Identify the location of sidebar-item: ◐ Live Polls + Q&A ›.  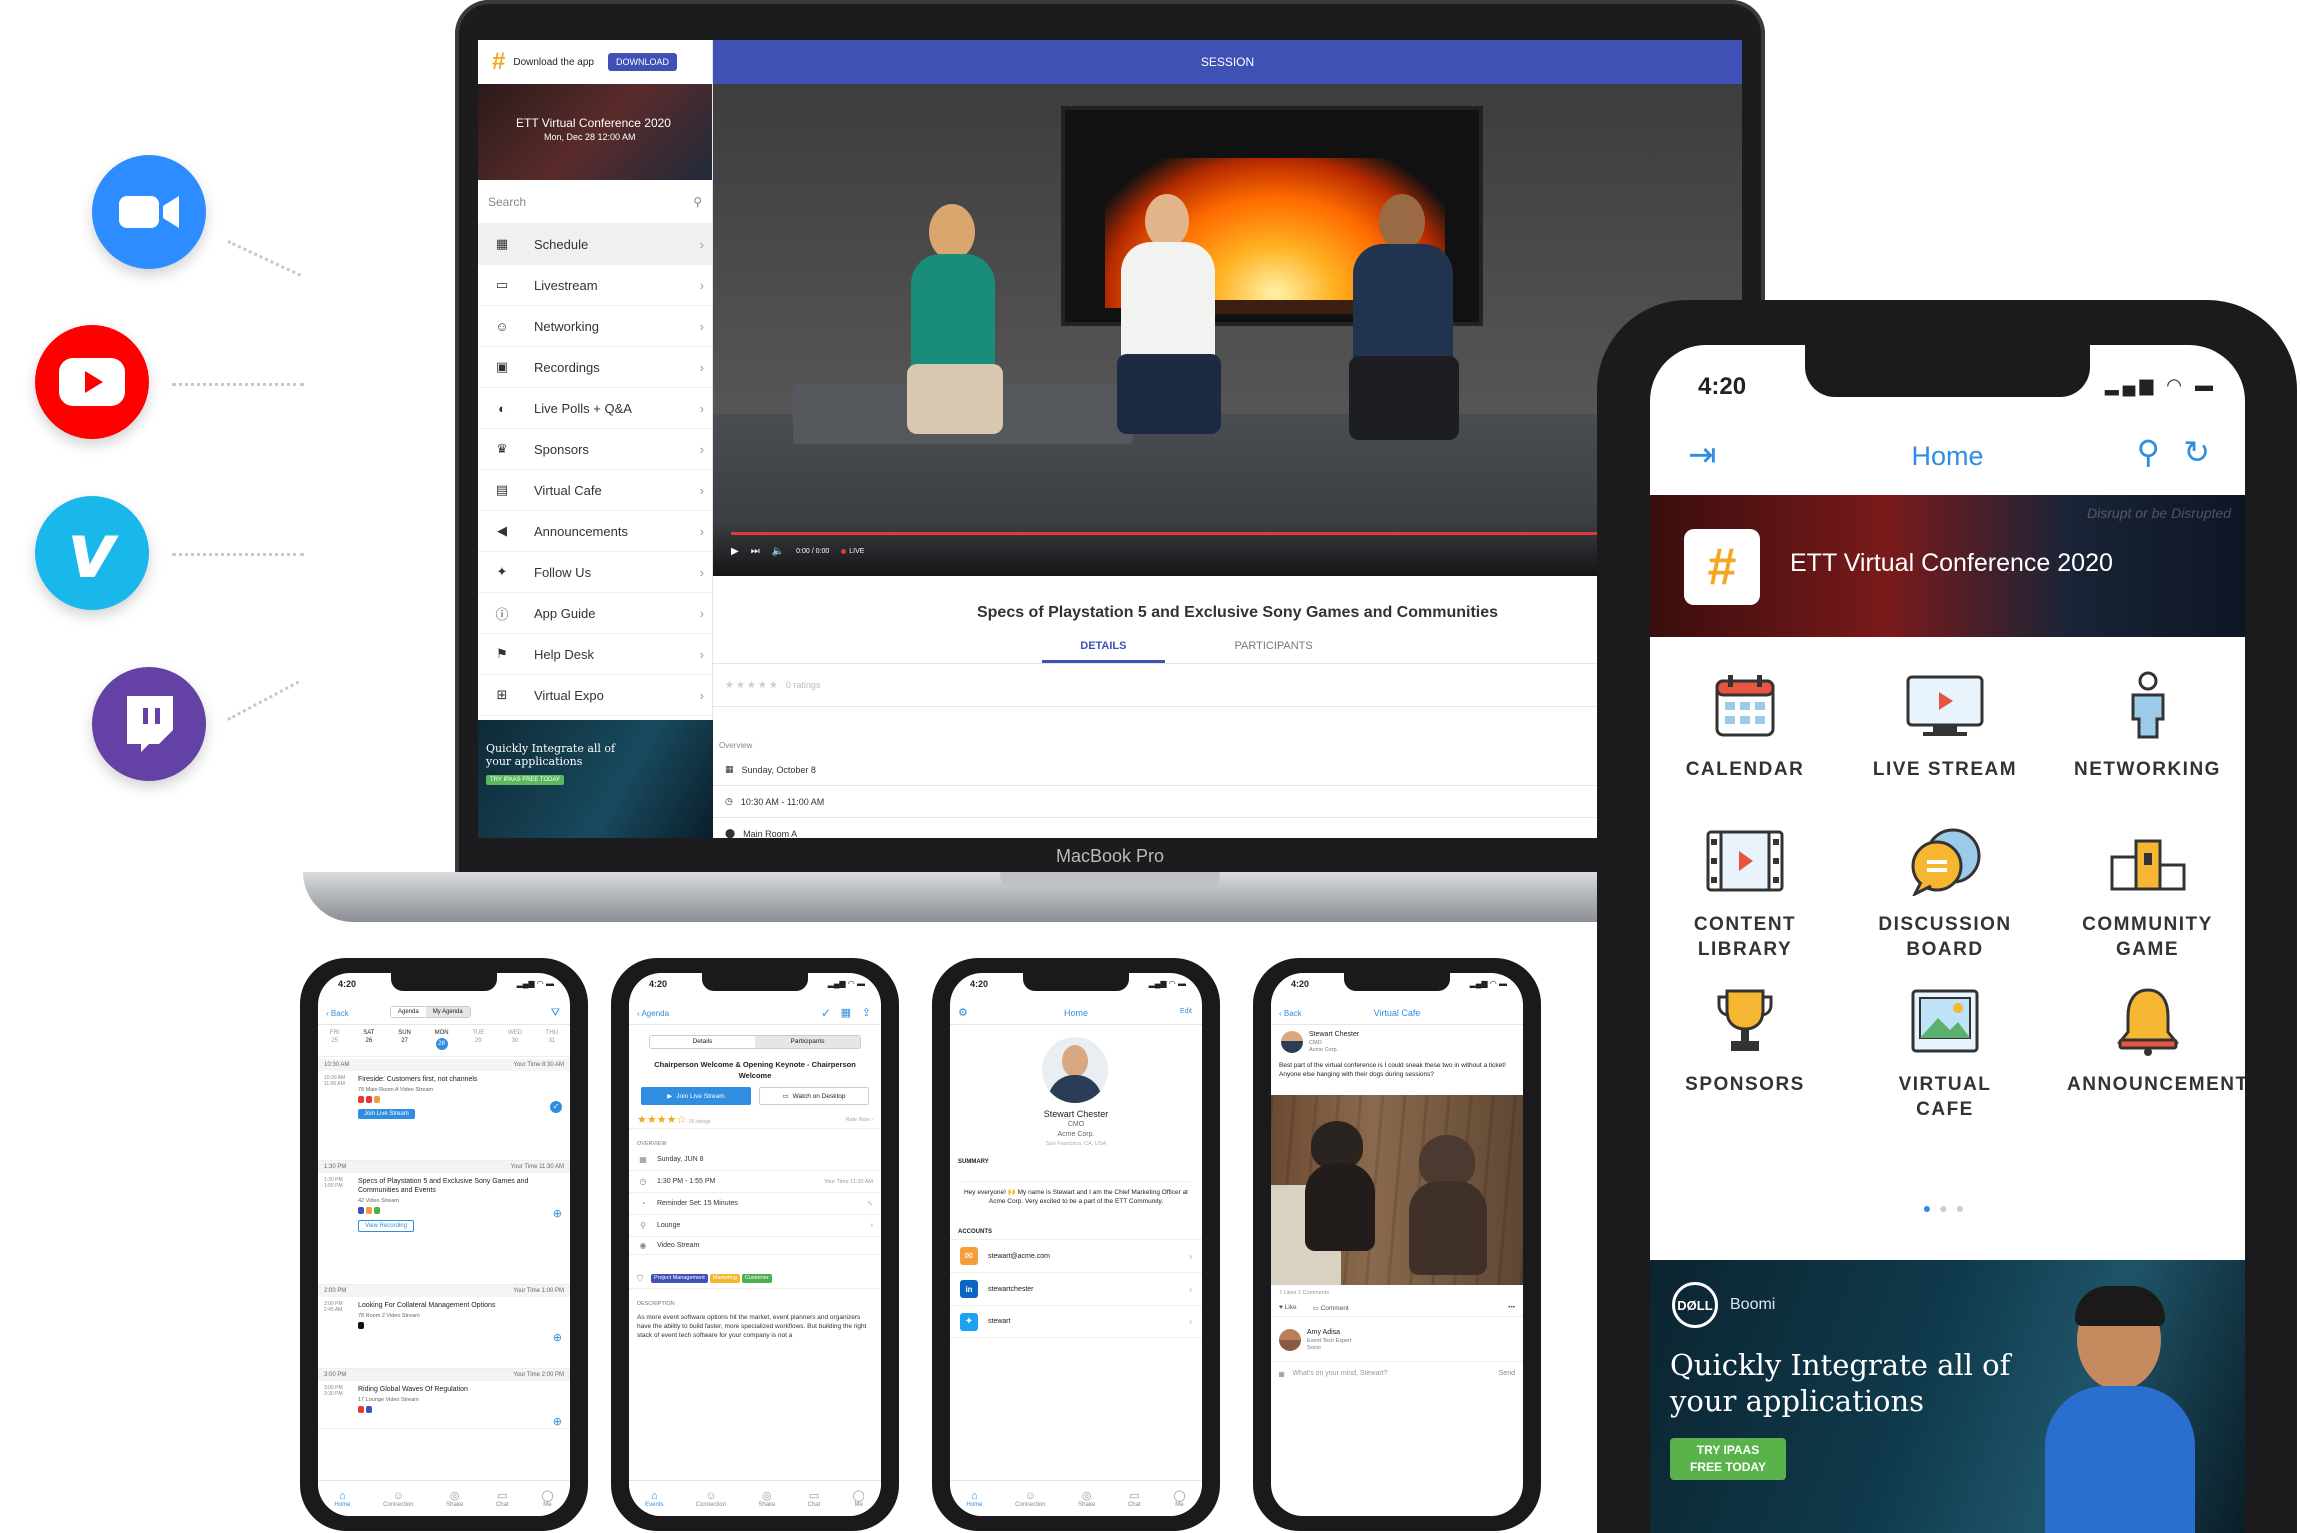
(595, 408).